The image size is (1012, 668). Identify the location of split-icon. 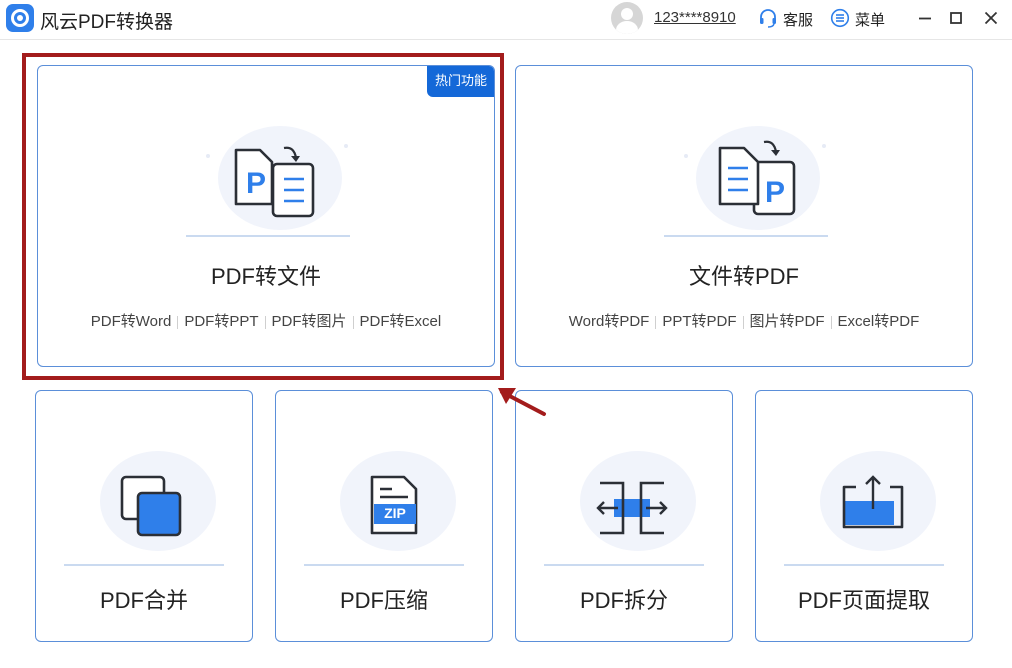
(624, 508).